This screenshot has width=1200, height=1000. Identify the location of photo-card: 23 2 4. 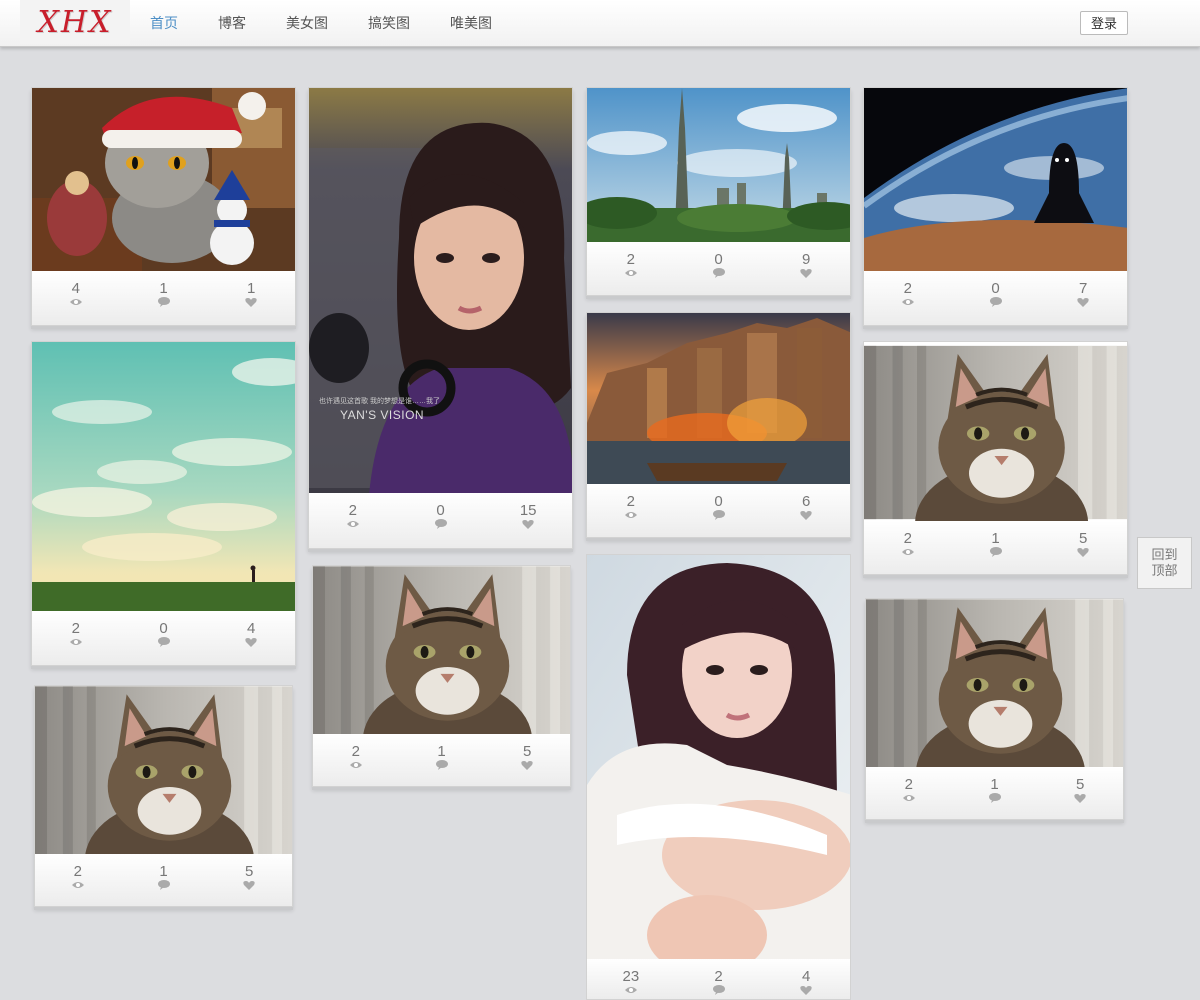
(718, 777).